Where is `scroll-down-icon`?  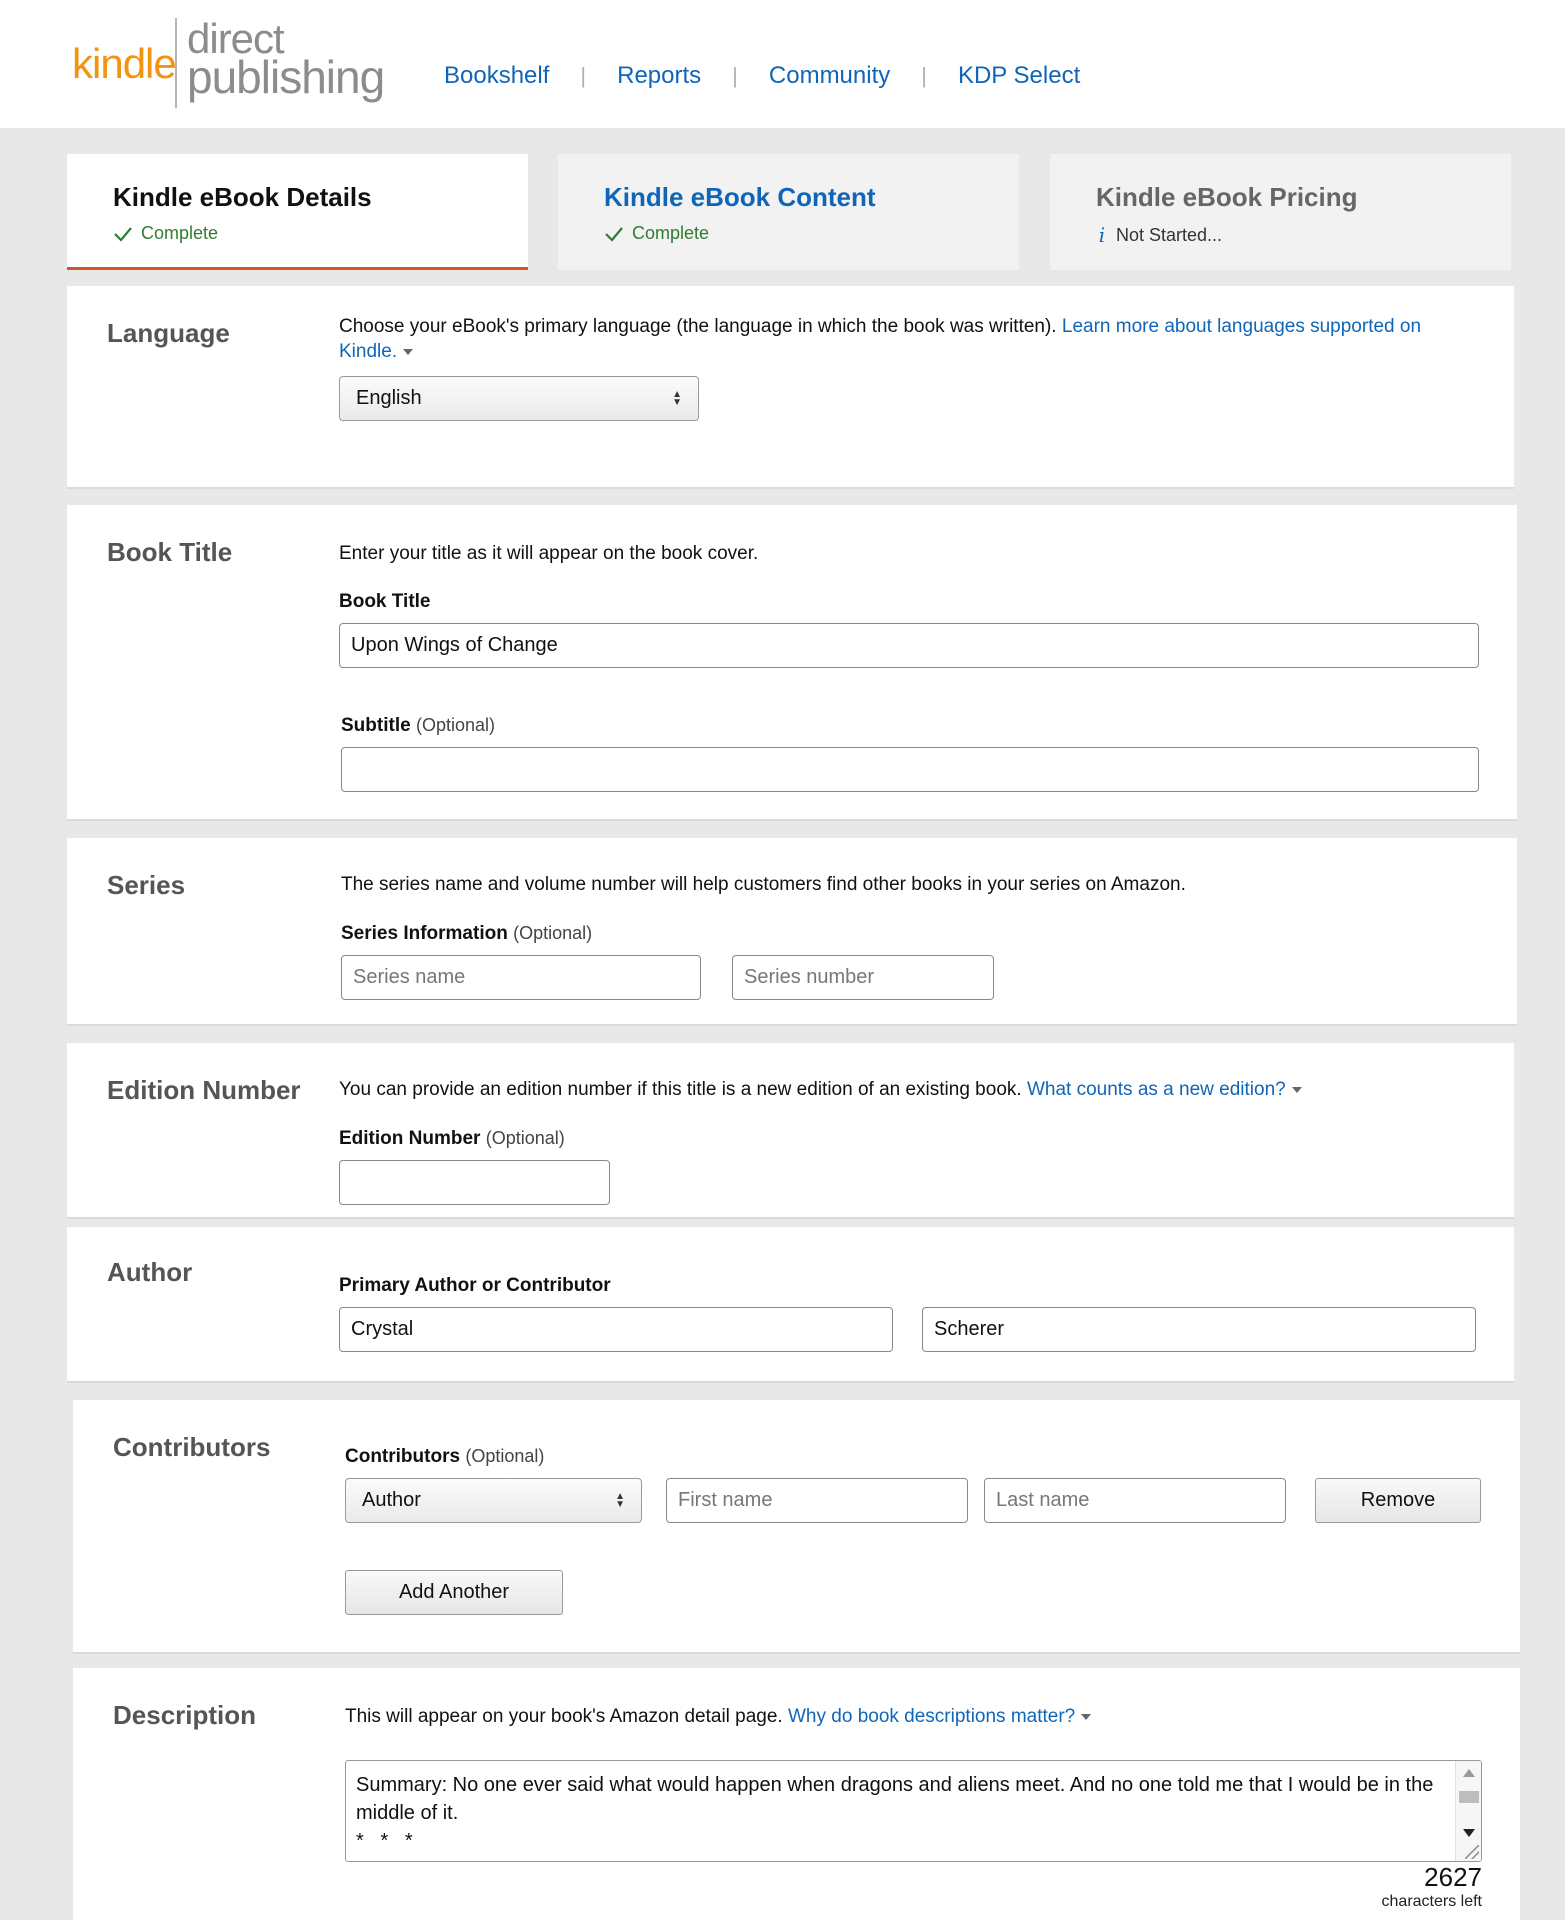
scroll-down-icon is located at coordinates (1469, 1833).